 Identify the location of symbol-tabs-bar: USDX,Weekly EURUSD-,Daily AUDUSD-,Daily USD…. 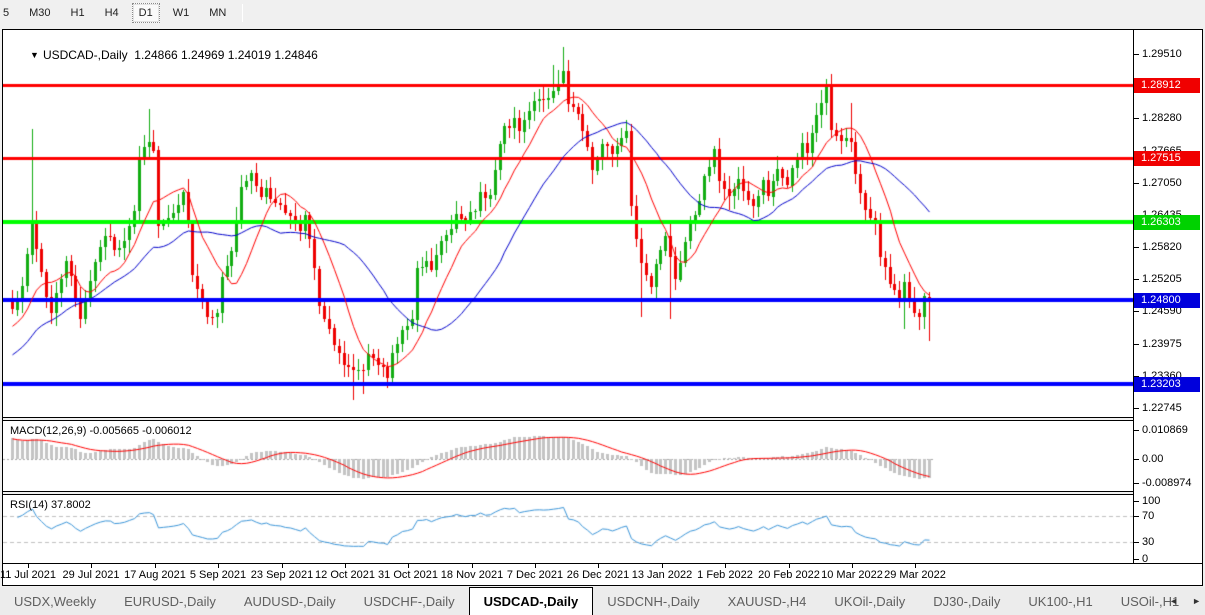
(602, 601).